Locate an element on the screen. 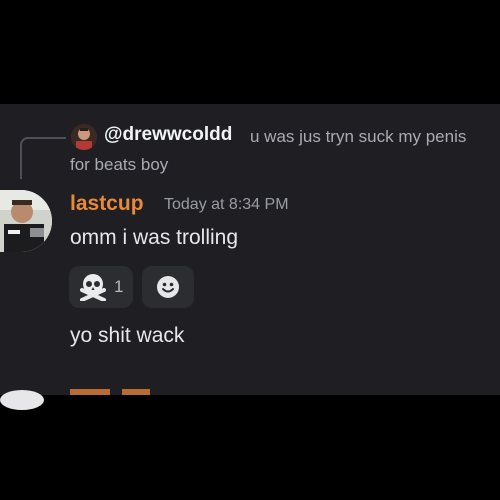 The width and height of the screenshot is (500, 500). next-username-cutoff is located at coordinates (110, 392).